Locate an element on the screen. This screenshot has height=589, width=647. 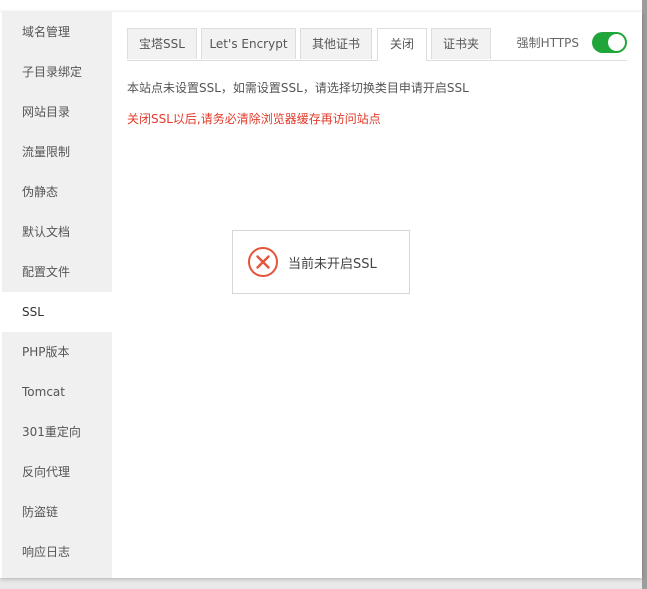
background-overlay-strip is located at coordinates (644, 294).